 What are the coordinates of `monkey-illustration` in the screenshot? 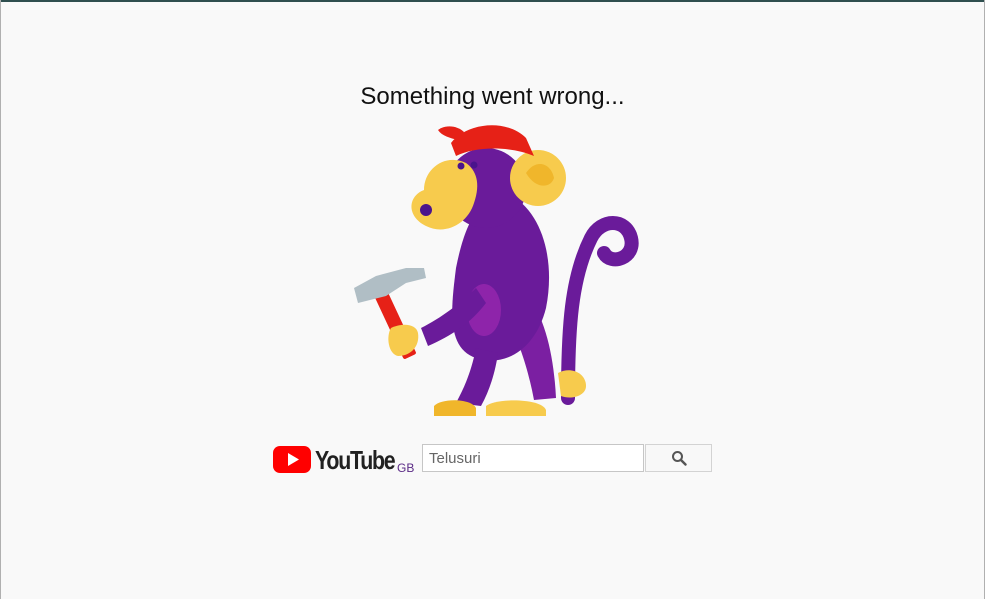 It's located at (496, 270).